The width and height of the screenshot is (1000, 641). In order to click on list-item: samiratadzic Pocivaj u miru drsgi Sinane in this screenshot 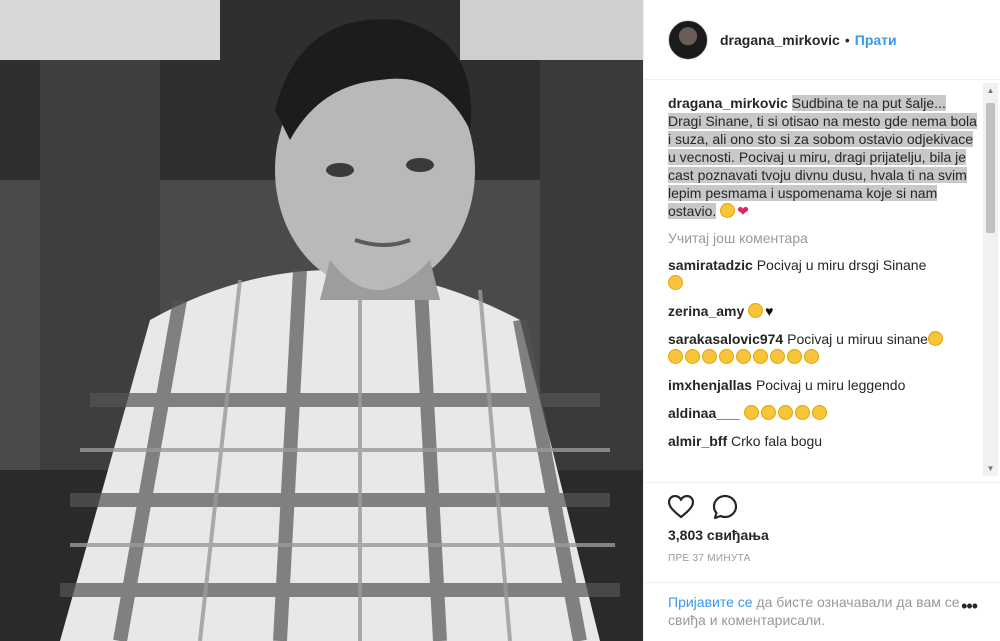, I will do `click(822, 274)`.